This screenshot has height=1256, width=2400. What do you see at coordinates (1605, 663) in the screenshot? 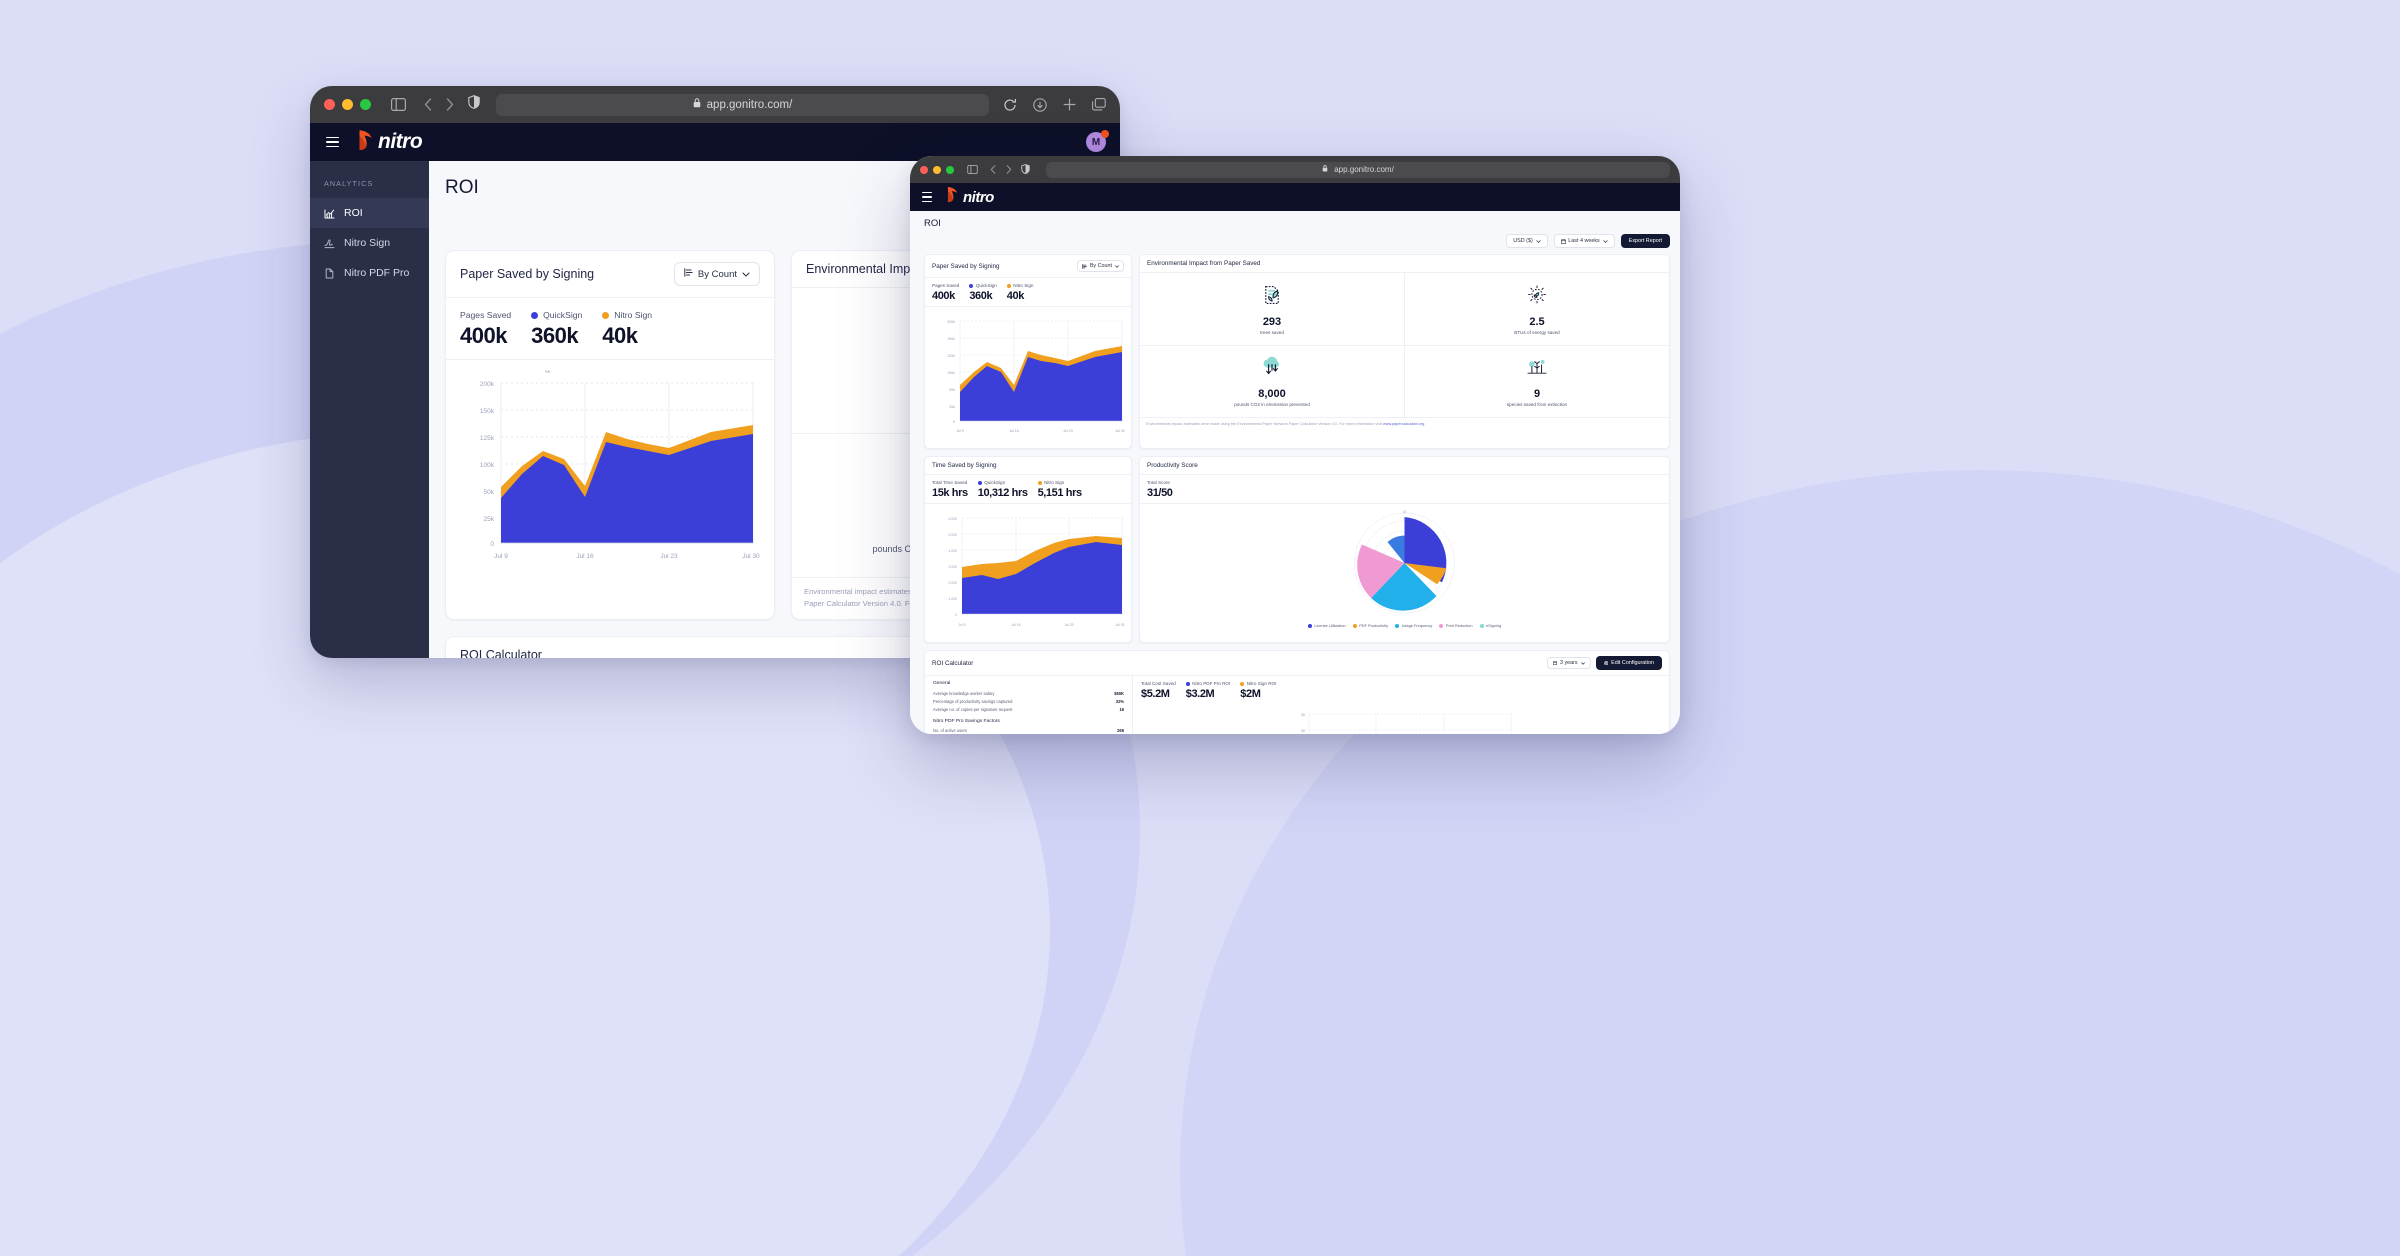
I see `gear-icon` at bounding box center [1605, 663].